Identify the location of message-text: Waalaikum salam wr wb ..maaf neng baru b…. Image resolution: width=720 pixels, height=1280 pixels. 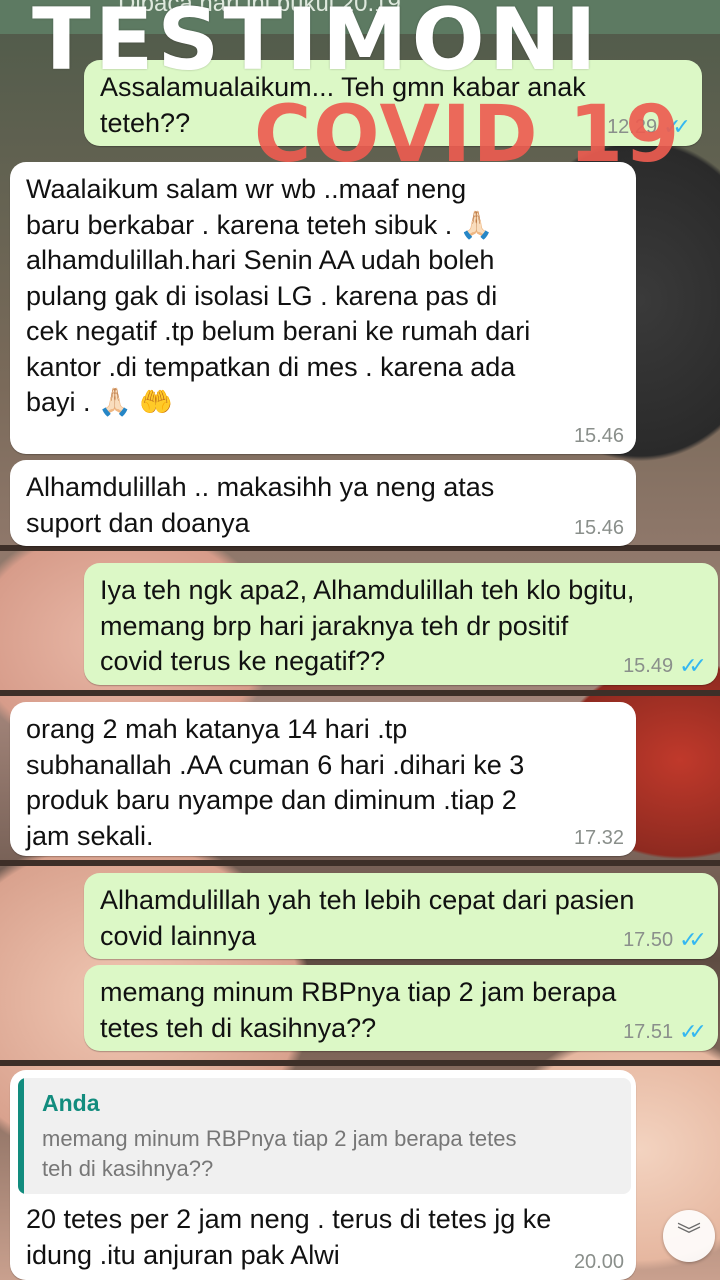
(278, 295).